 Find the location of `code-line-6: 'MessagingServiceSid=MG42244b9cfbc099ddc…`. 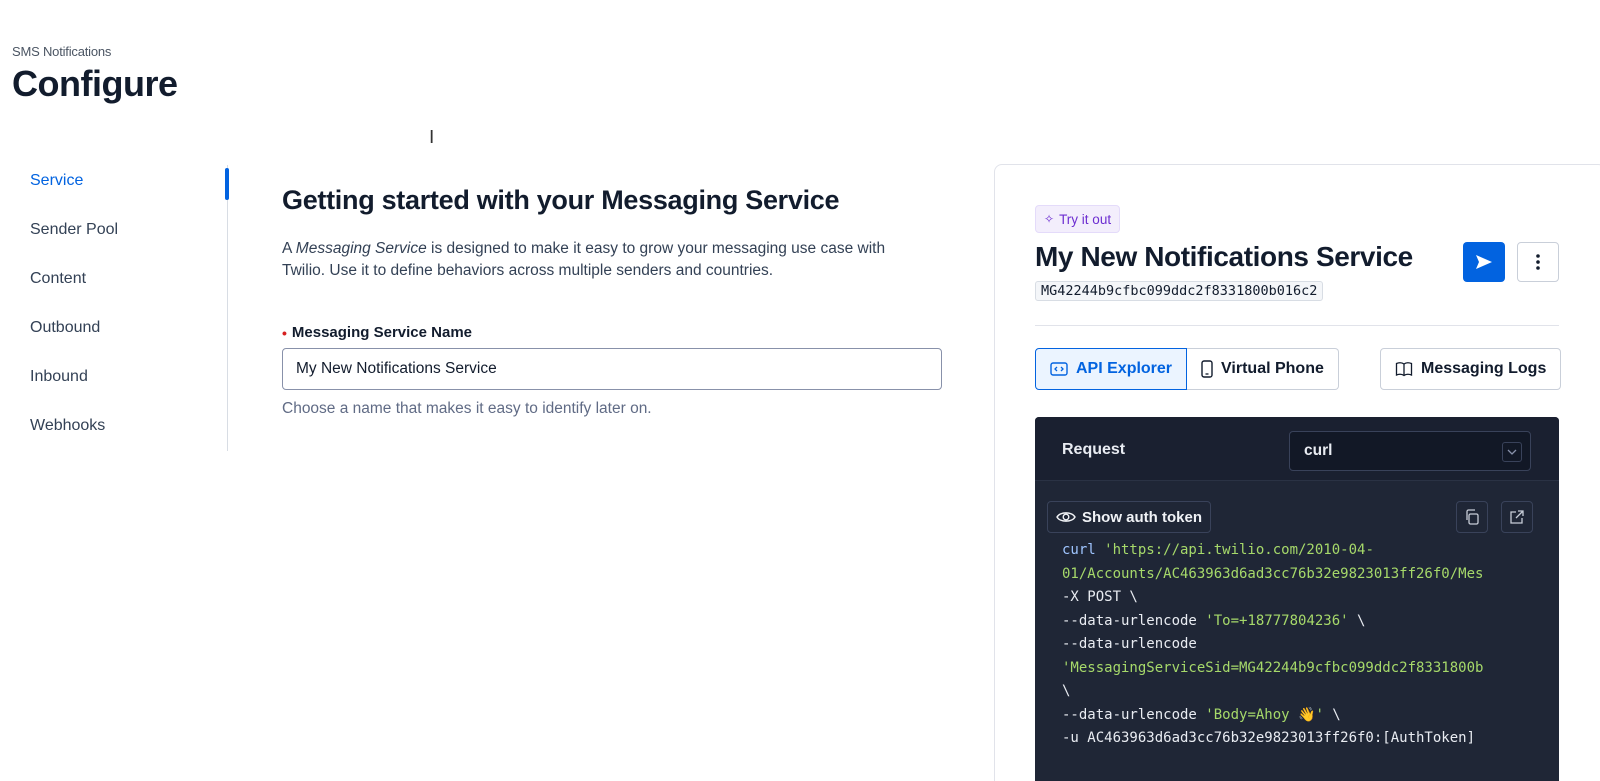

code-line-6: 'MessagingServiceSid=MG42244b9cfbc099ddc… is located at coordinates (1273, 667).